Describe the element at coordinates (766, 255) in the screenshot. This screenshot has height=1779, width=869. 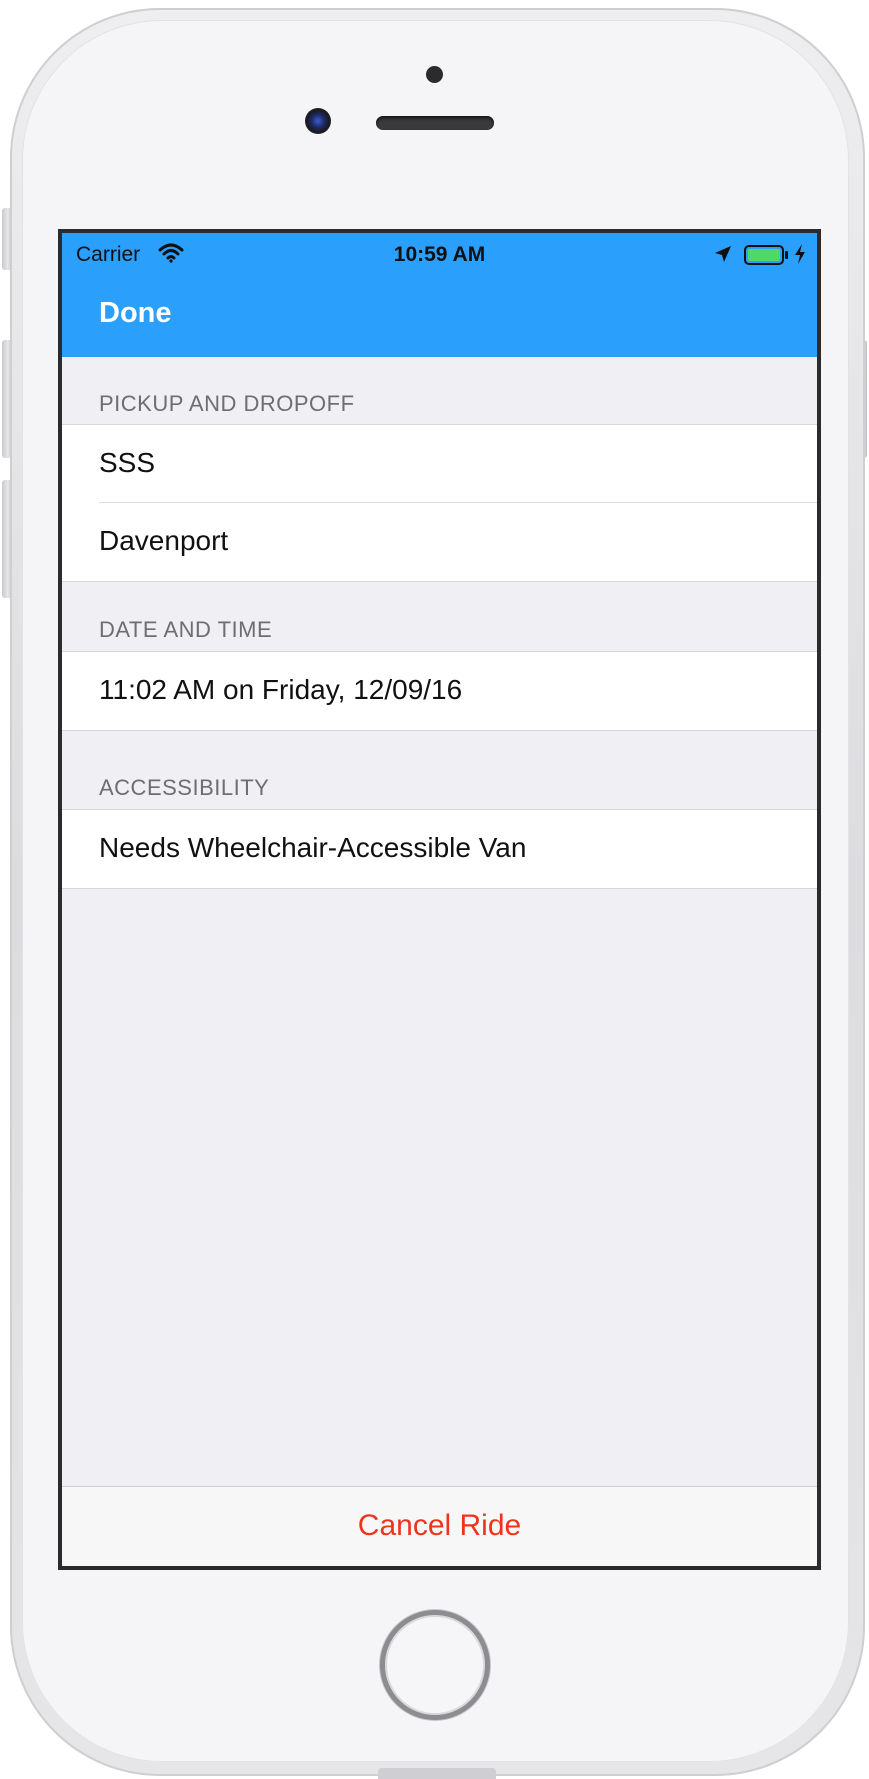
I see `battery-icon` at that location.